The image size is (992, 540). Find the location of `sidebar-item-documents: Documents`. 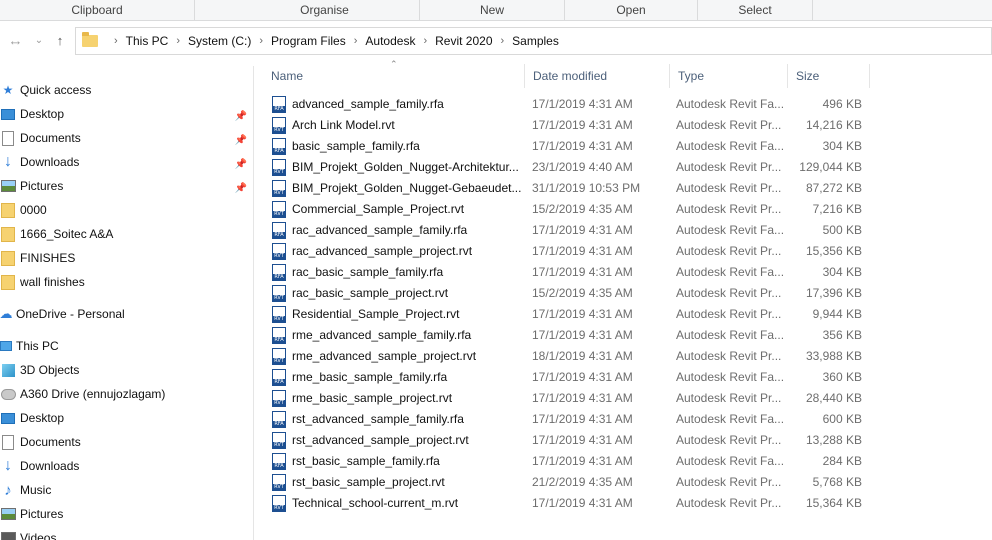

sidebar-item-documents: Documents is located at coordinates (40, 138).